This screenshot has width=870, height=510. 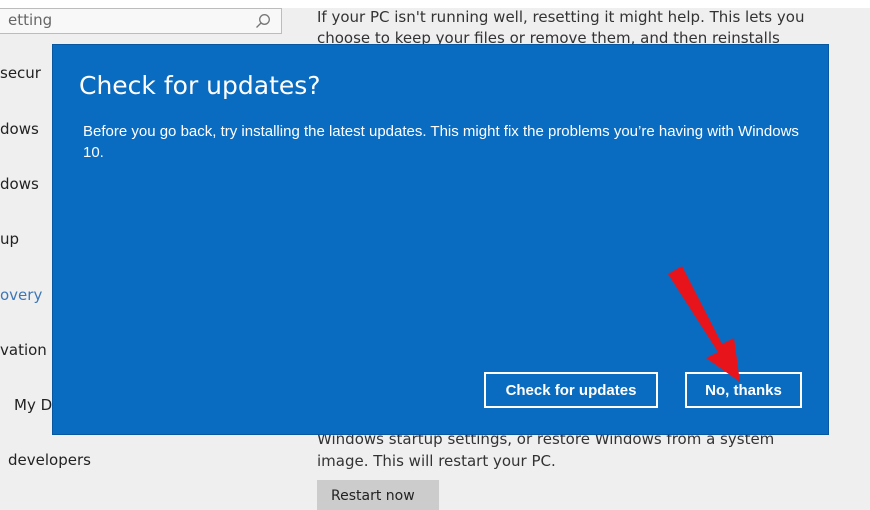 I want to click on check-for-updates-button: Check for updates, so click(x=571, y=390).